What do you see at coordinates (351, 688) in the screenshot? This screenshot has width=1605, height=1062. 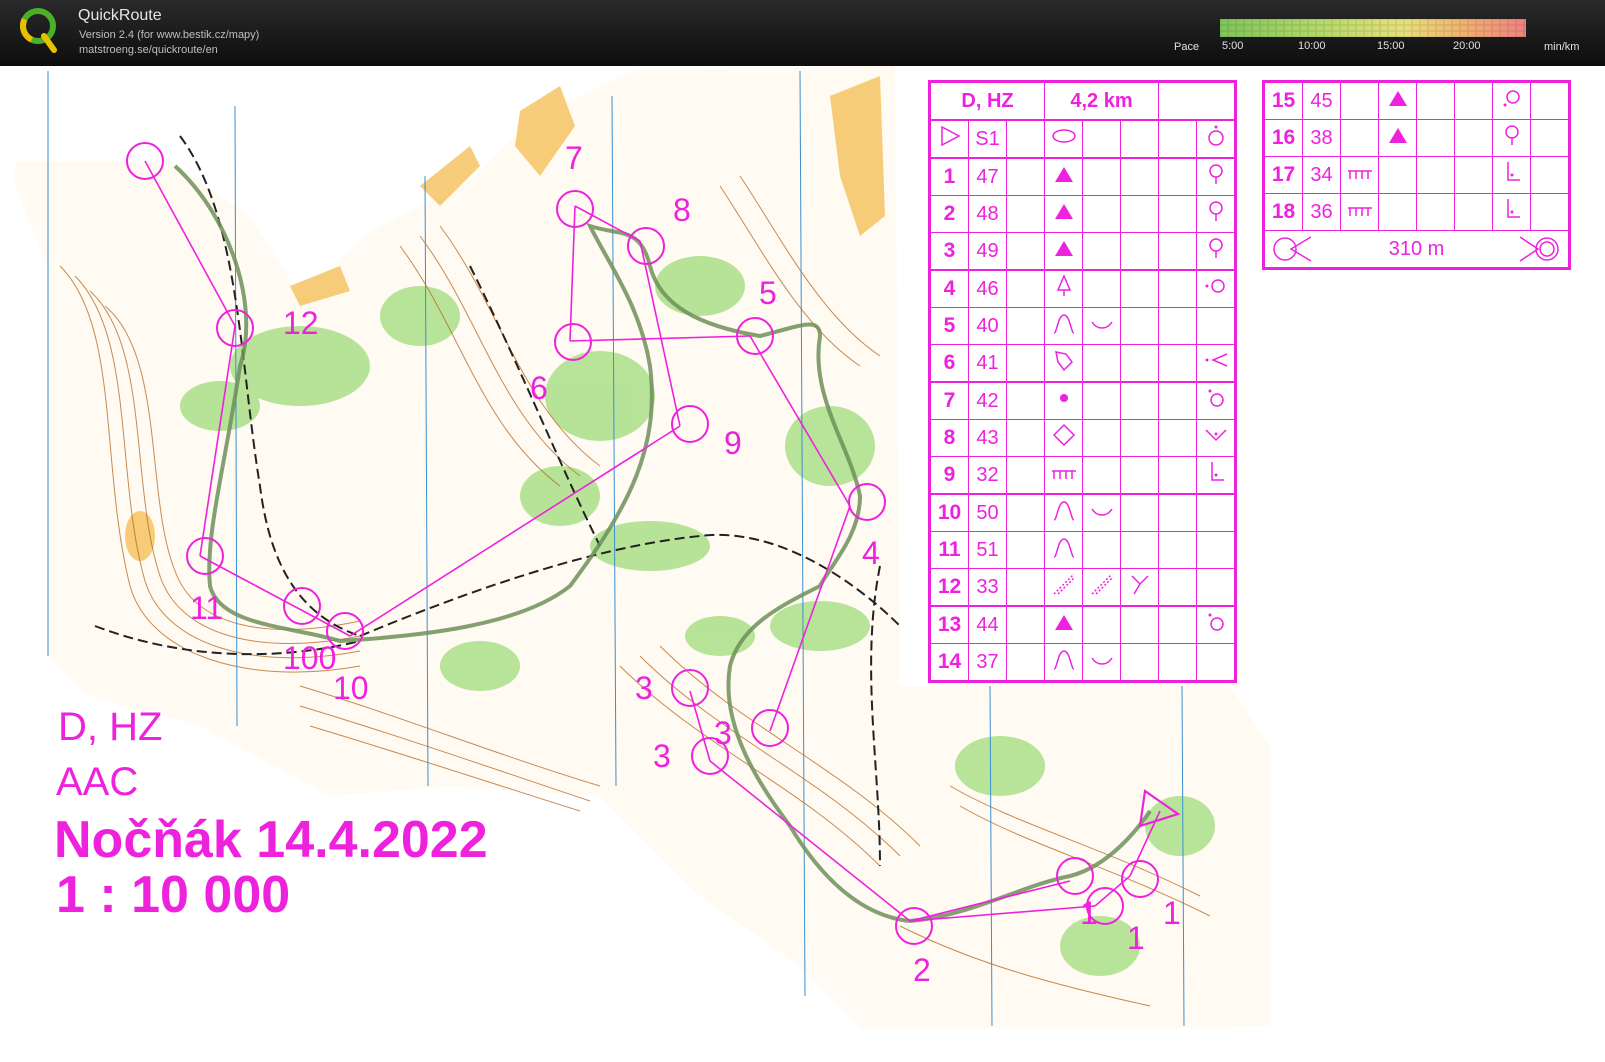 I see `control-label: 10` at bounding box center [351, 688].